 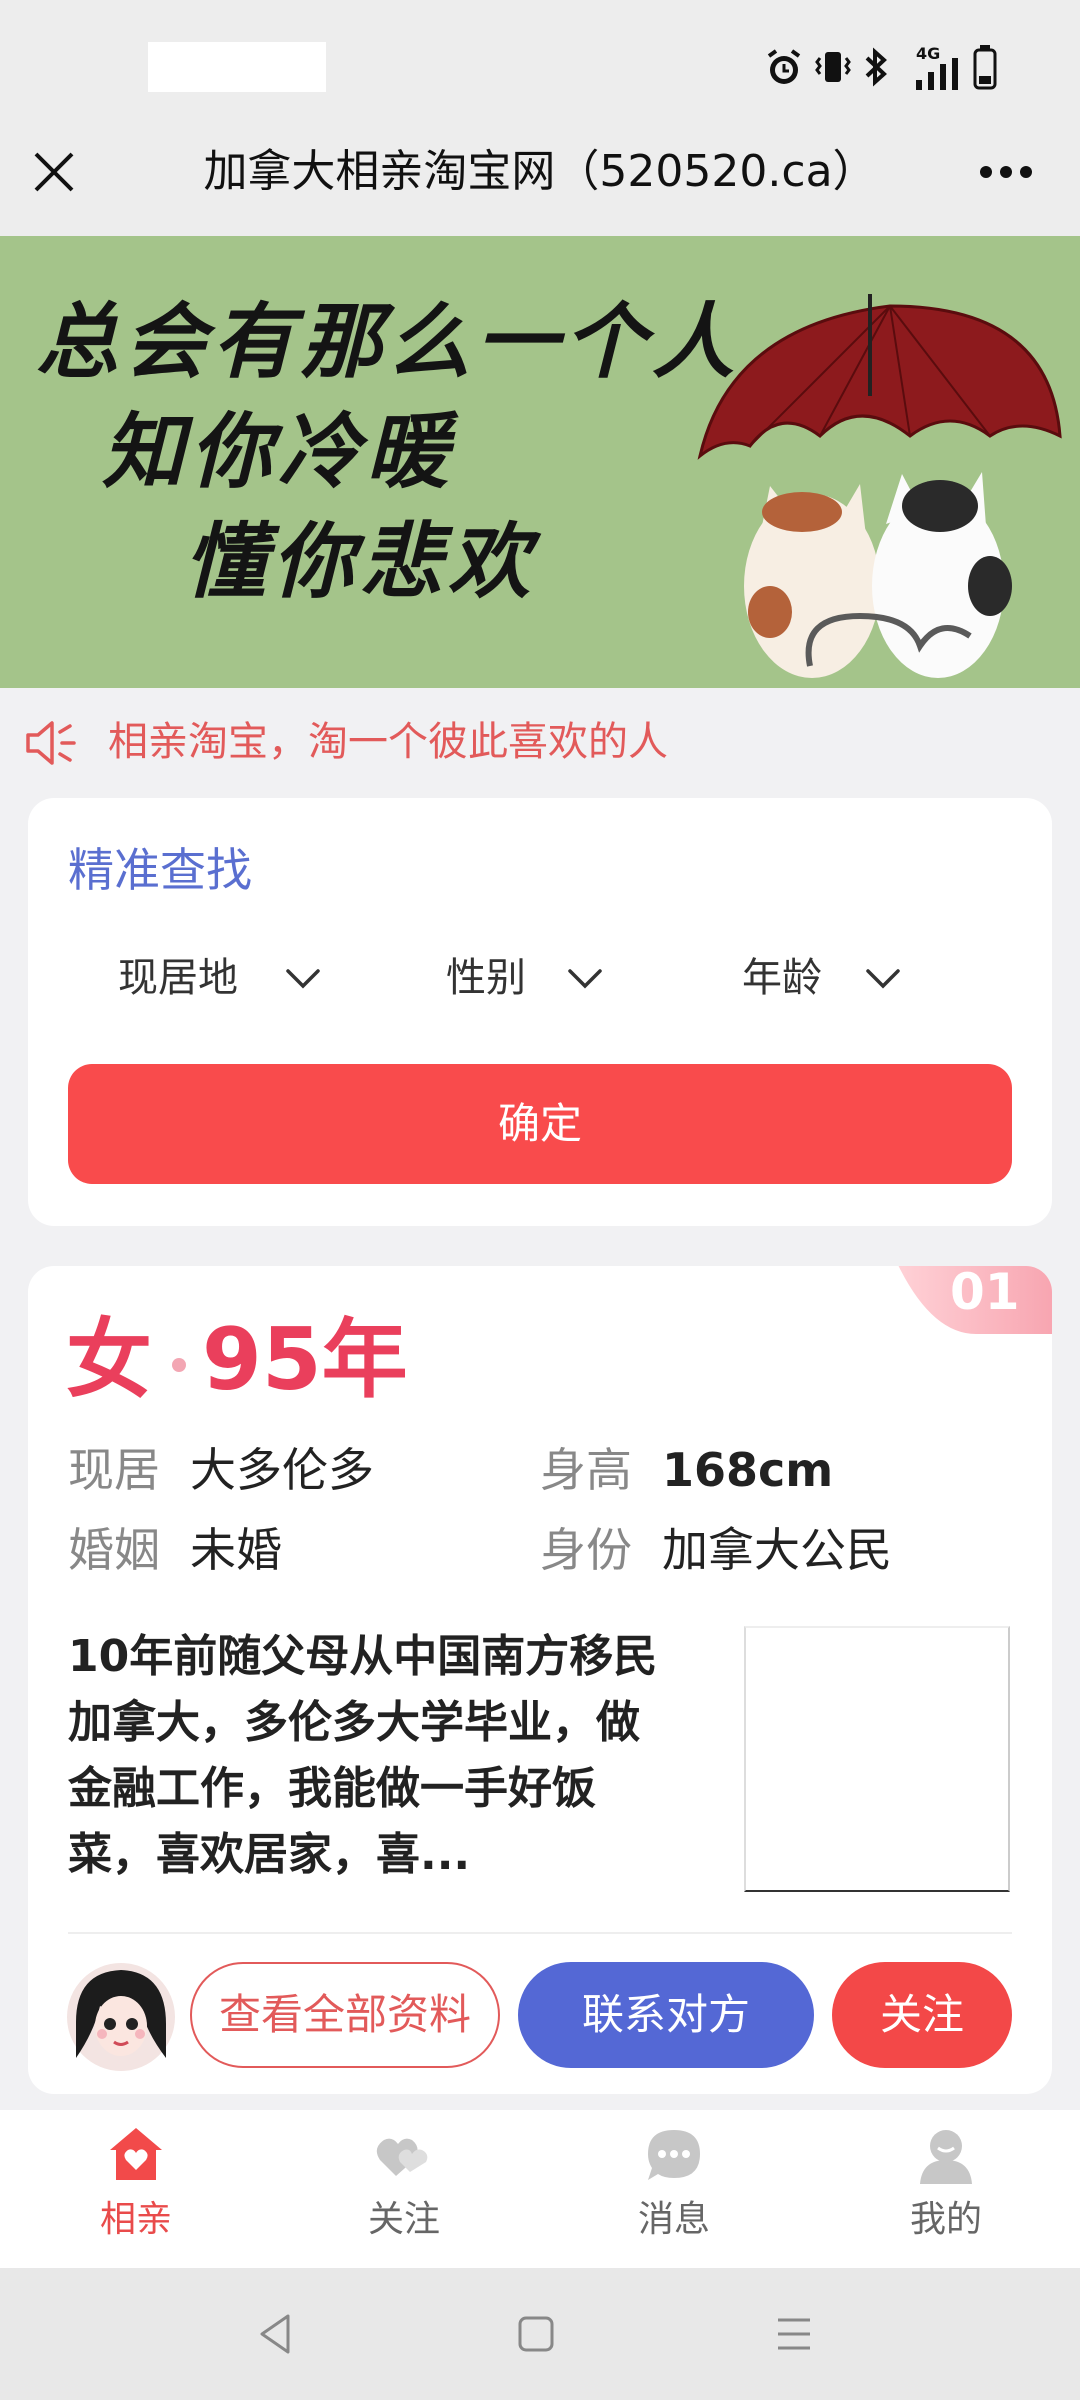 What do you see at coordinates (666, 2015) in the screenshot?
I see `contact-button: 联系对方` at bounding box center [666, 2015].